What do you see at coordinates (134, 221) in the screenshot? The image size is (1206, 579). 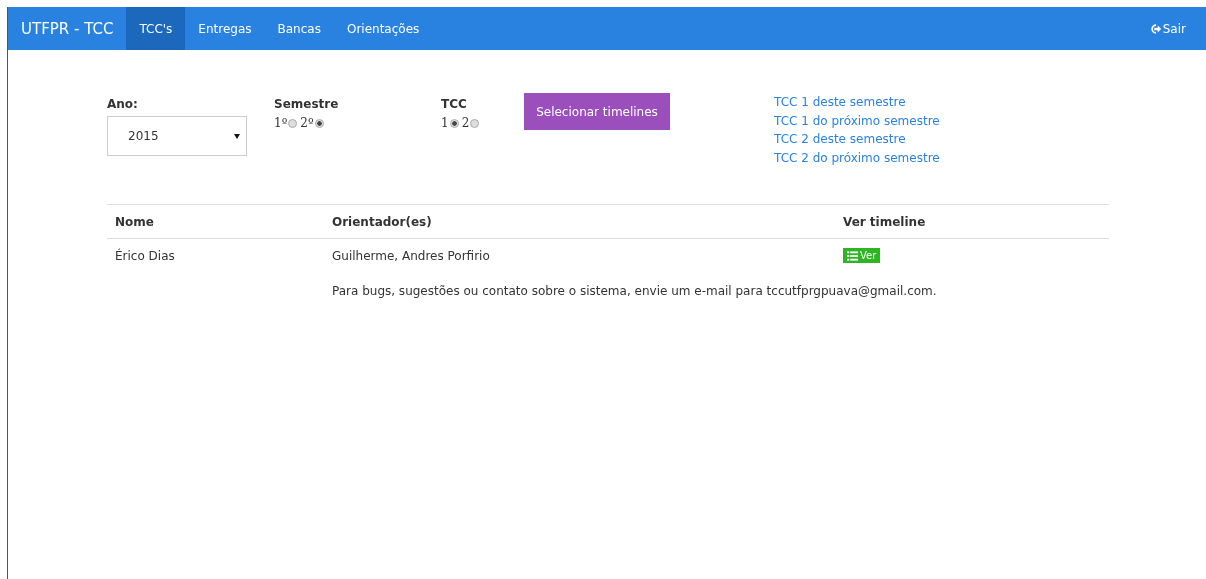 I see `column-header: Nome` at bounding box center [134, 221].